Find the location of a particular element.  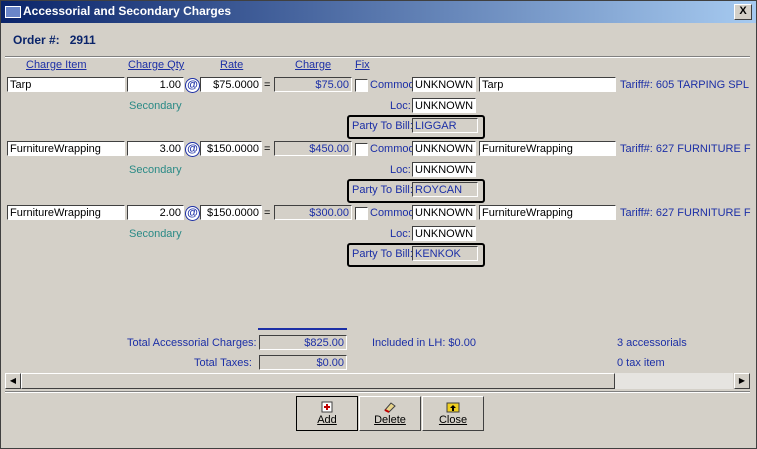

order-number: 2911 is located at coordinates (82, 40).